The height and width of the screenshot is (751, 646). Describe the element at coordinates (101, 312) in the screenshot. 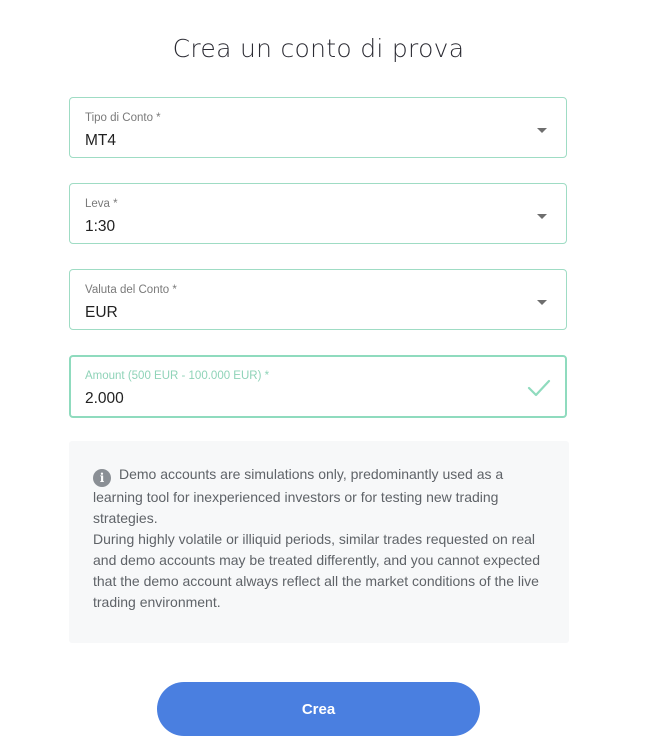

I see `currency-value: EUR` at that location.